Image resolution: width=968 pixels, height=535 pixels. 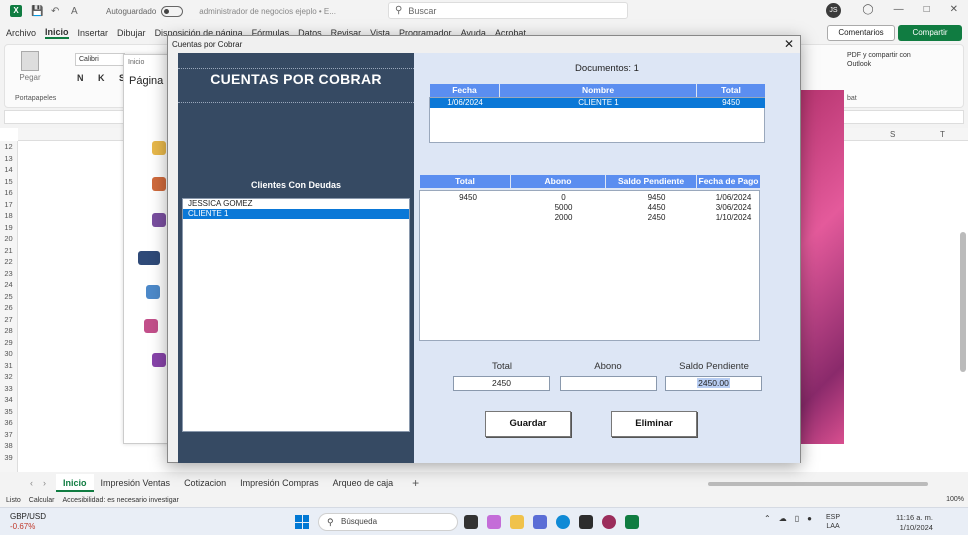 What do you see at coordinates (8, 274) in the screenshot?
I see `row-header: 23` at bounding box center [8, 274].